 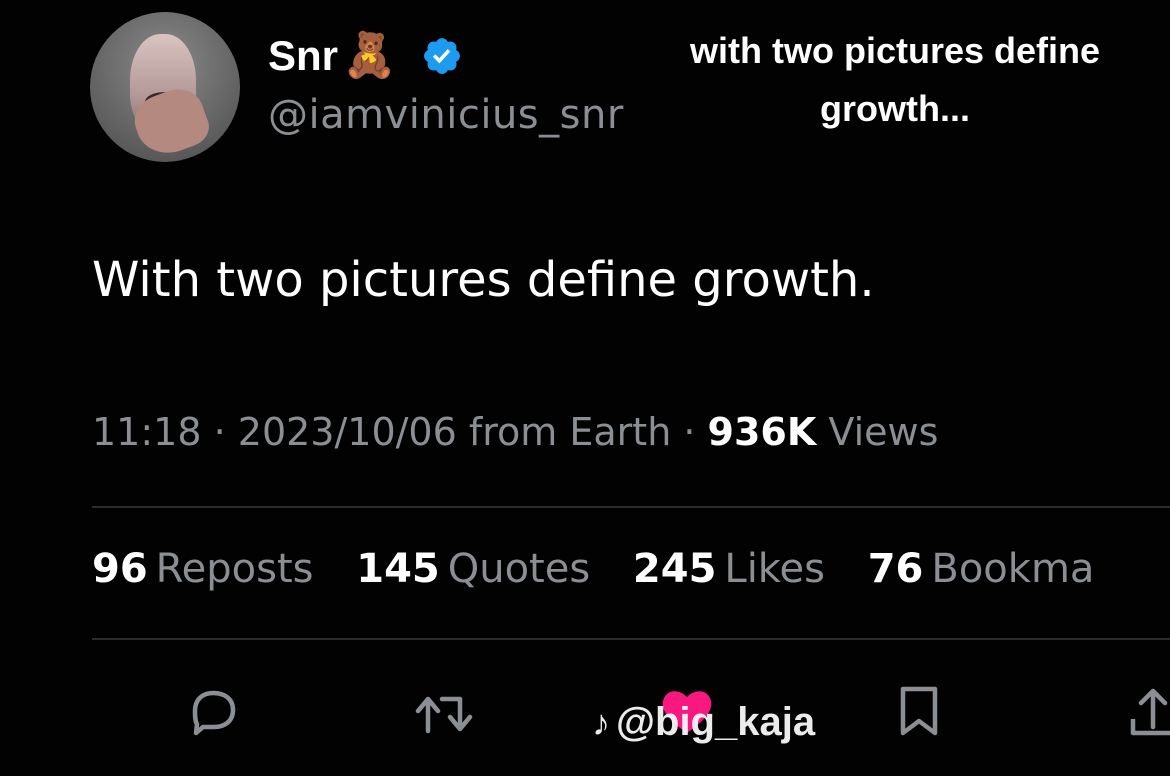 I want to click on caption-line-1: with two pictures define, so click(x=895, y=50).